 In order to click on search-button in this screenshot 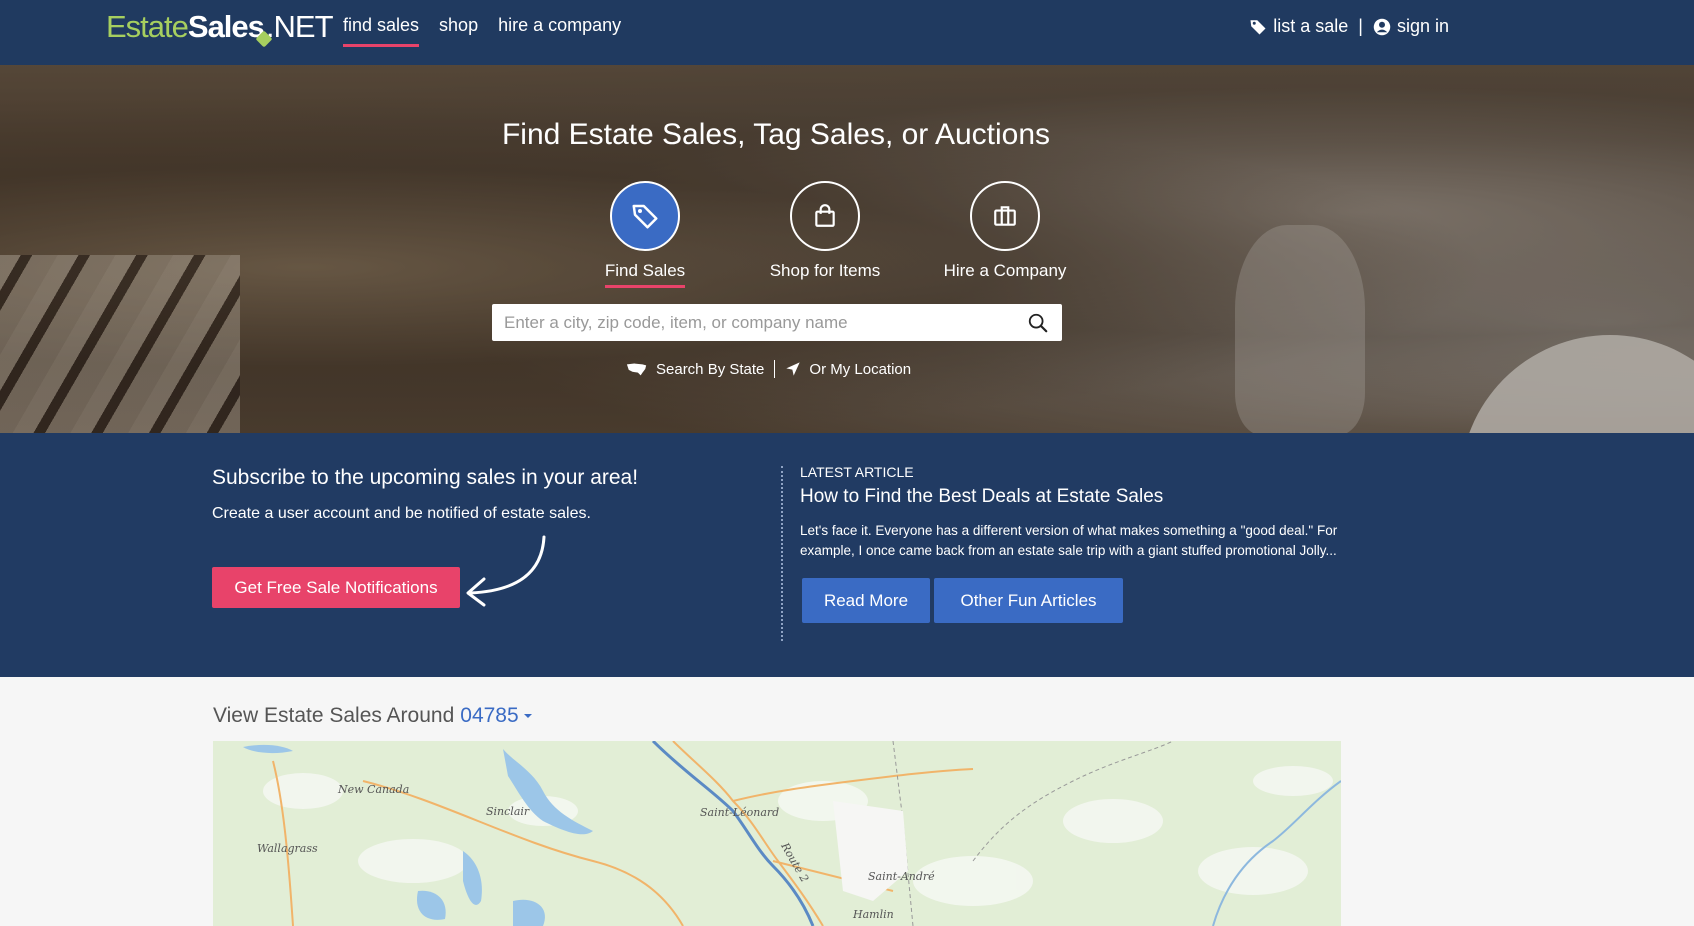, I will do `click(1038, 322)`.